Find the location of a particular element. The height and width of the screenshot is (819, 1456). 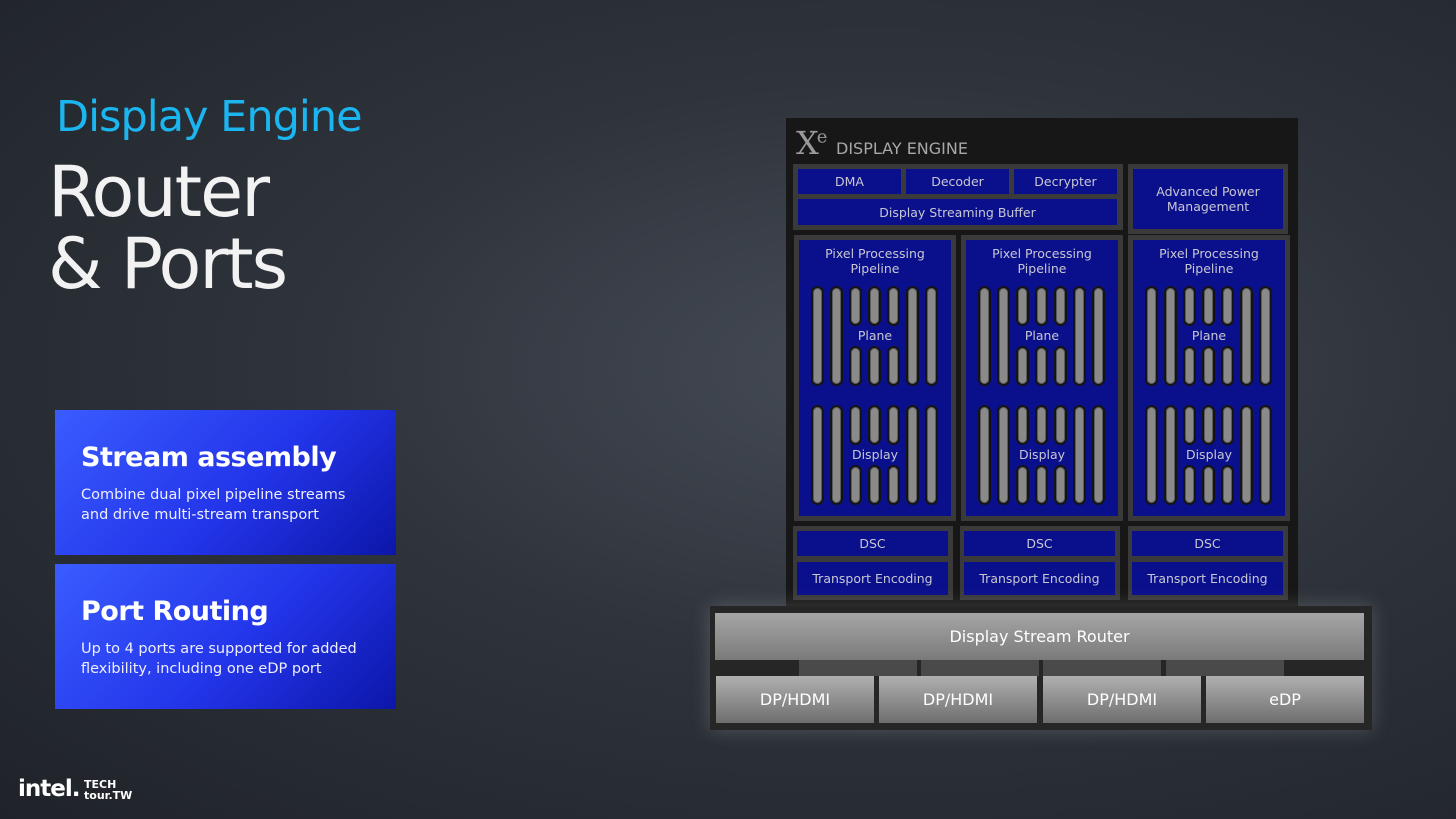

transport-block-1: Transport Encoding is located at coordinates (872, 578).